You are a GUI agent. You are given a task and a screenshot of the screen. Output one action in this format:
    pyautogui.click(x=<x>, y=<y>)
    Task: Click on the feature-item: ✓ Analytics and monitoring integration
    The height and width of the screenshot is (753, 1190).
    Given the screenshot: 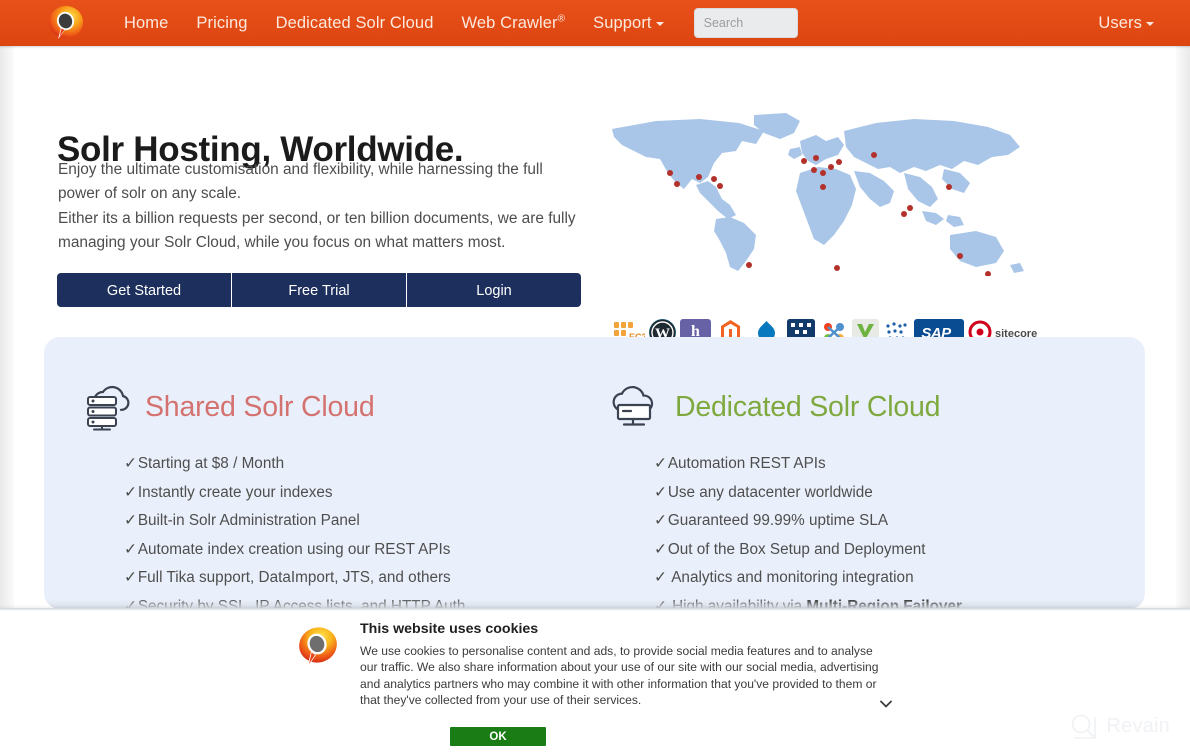 What is the action you would take?
    pyautogui.click(x=897, y=578)
    